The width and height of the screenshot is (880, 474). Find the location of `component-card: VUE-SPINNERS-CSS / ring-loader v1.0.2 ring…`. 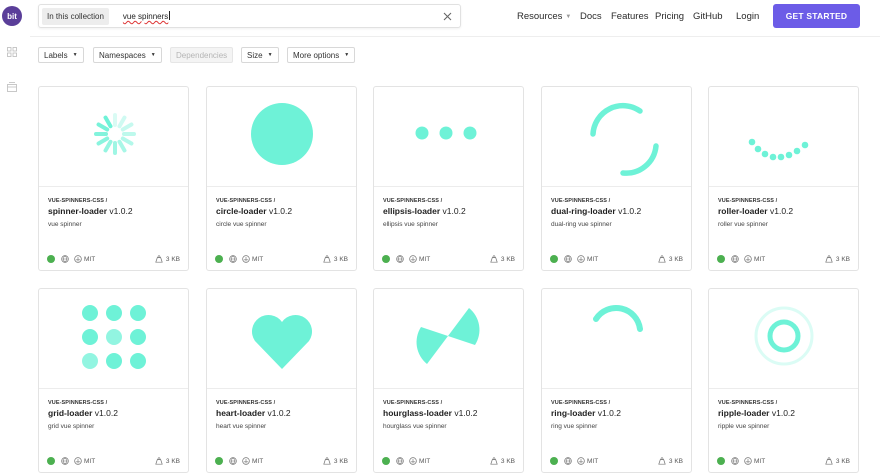

component-card: VUE-SPINNERS-CSS / ring-loader v1.0.2 ring… is located at coordinates (616, 380).